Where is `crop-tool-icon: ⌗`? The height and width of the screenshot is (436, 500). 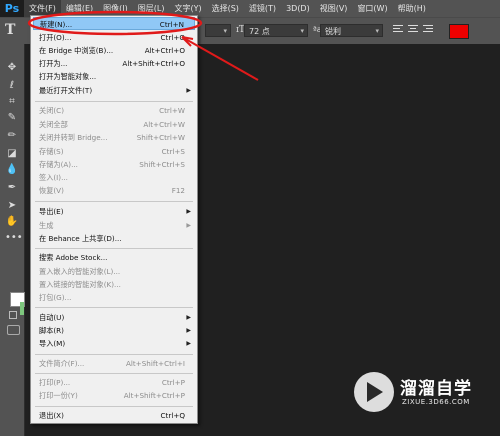
crop-tool-icon: ⌗ is located at coordinates (12, 102).